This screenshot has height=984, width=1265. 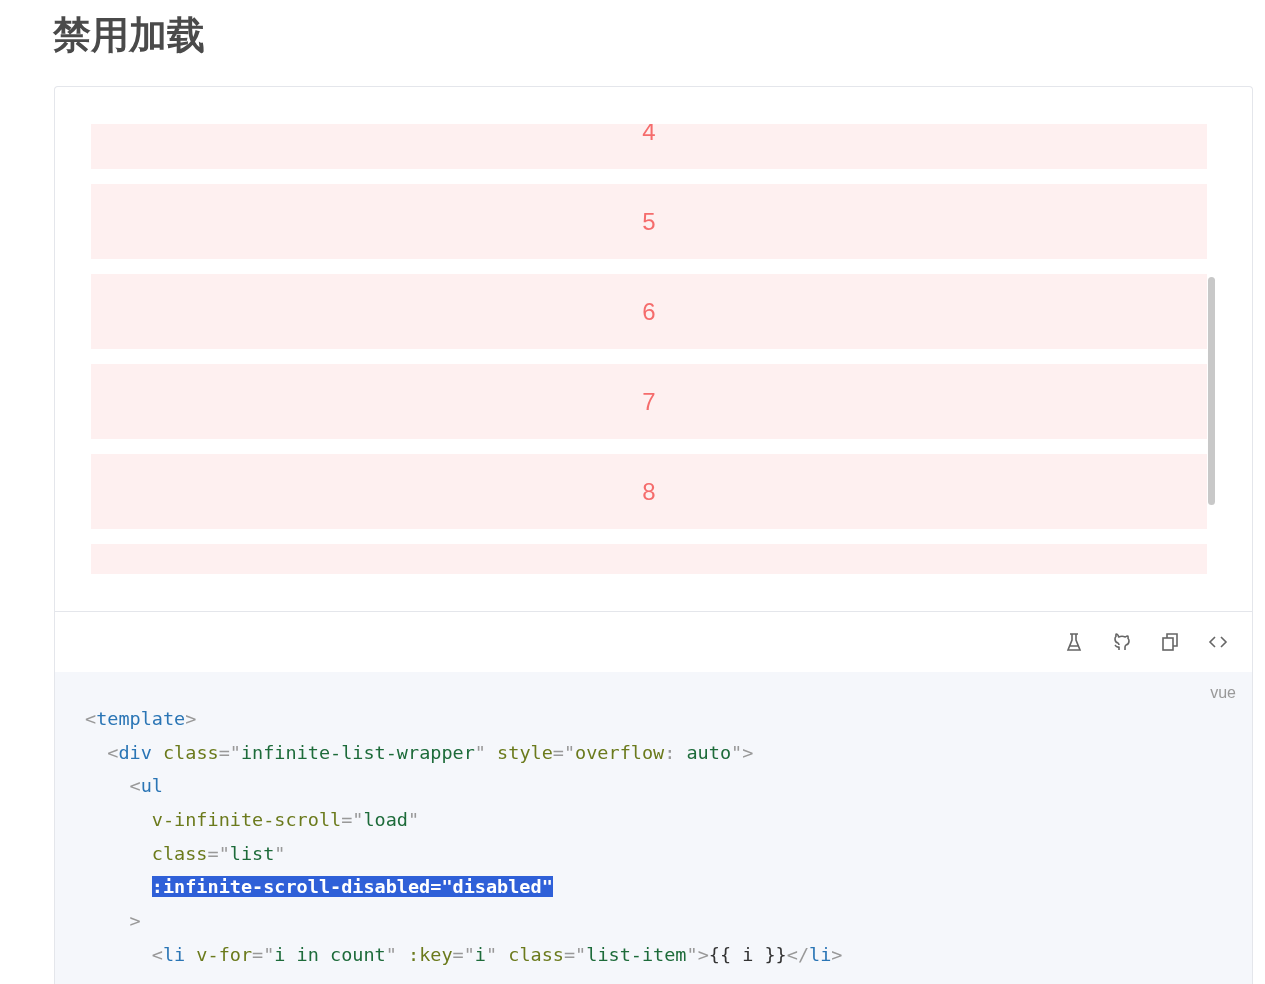 I want to click on code-line: >, so click(x=135, y=921).